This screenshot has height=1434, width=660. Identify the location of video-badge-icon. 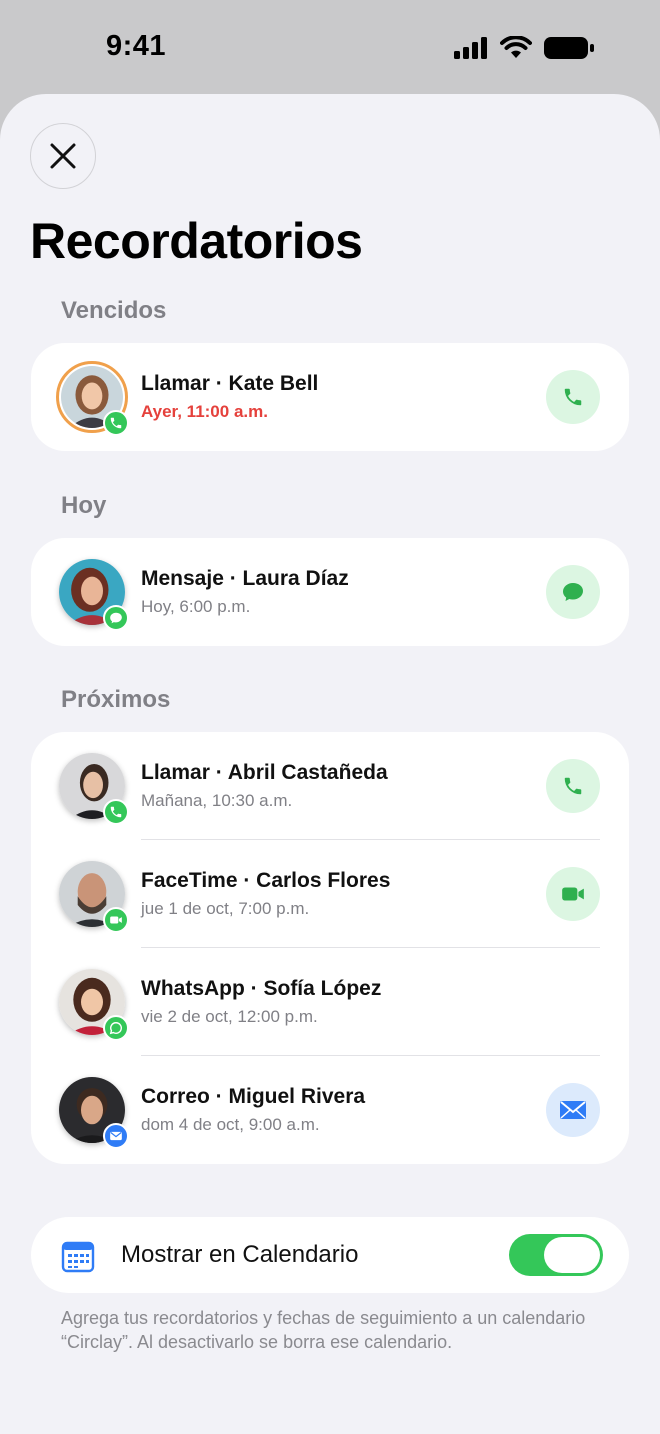
(116, 920).